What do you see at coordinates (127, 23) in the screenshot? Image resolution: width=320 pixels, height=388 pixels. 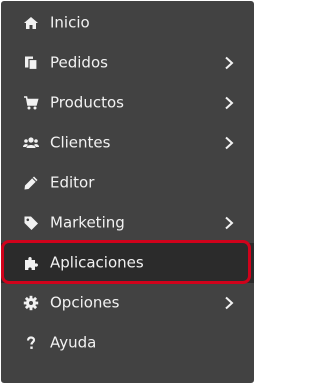 I see `menu-item-inicio: Inicio` at bounding box center [127, 23].